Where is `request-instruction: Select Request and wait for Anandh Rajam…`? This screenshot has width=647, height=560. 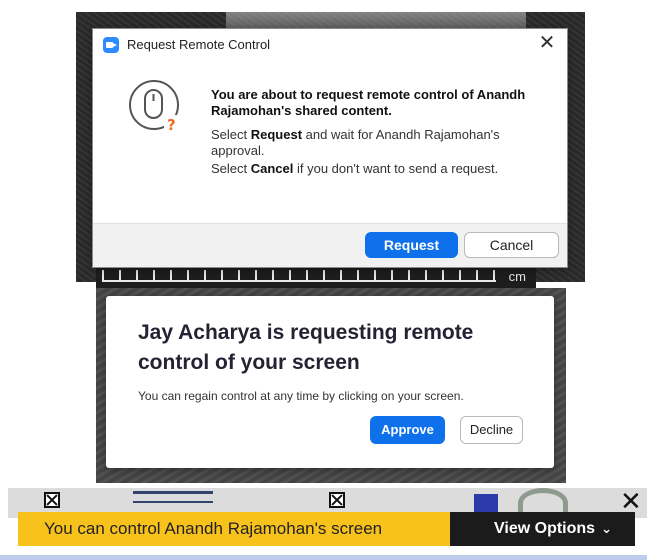
request-instruction: Select Request and wait for Anandh Rajam… is located at coordinates (381, 143).